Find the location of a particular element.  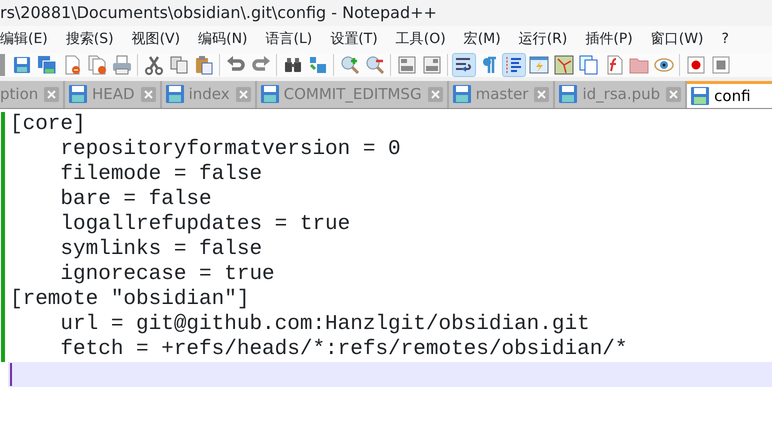

tab-label: index is located at coordinates (209, 94).